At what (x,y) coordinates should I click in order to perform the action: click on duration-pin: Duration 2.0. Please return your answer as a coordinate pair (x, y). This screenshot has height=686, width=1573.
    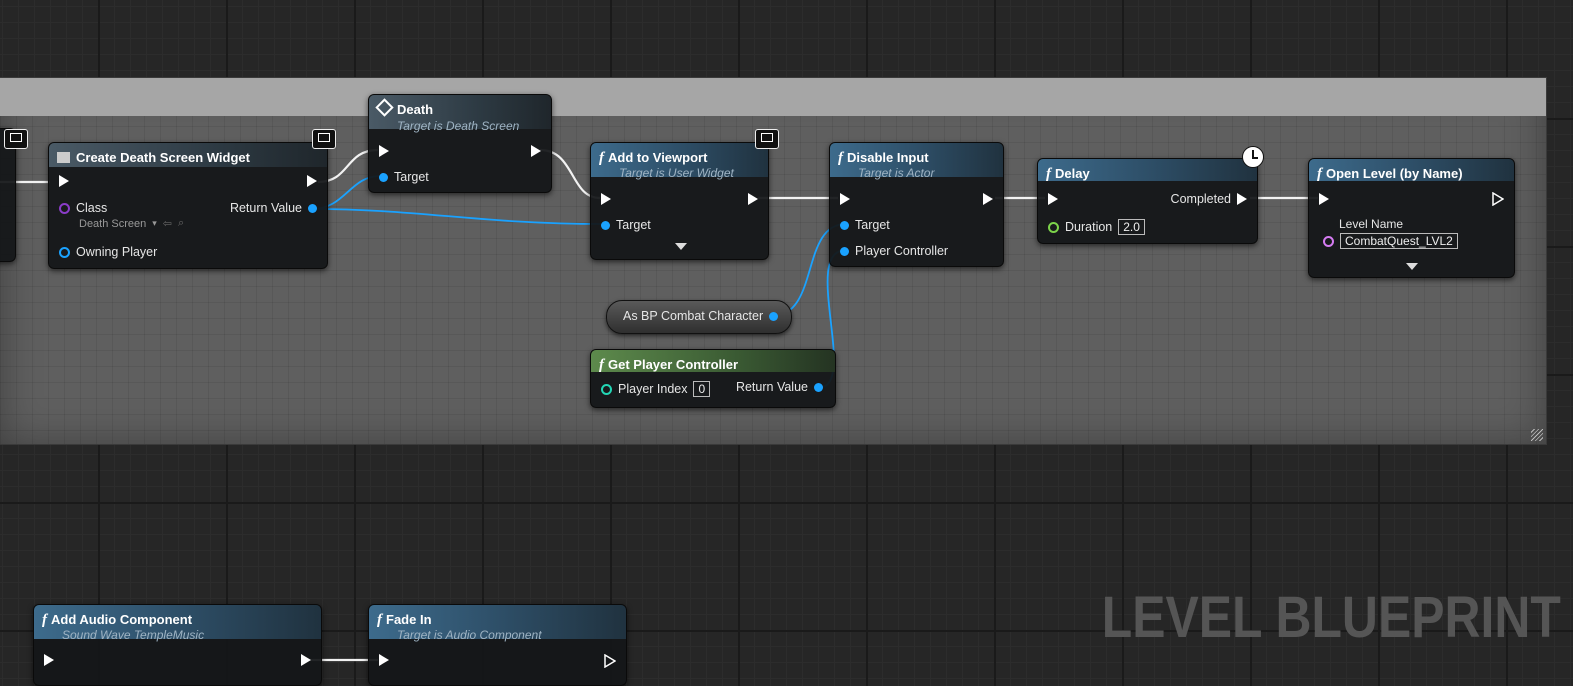
    Looking at the image, I should click on (1096, 227).